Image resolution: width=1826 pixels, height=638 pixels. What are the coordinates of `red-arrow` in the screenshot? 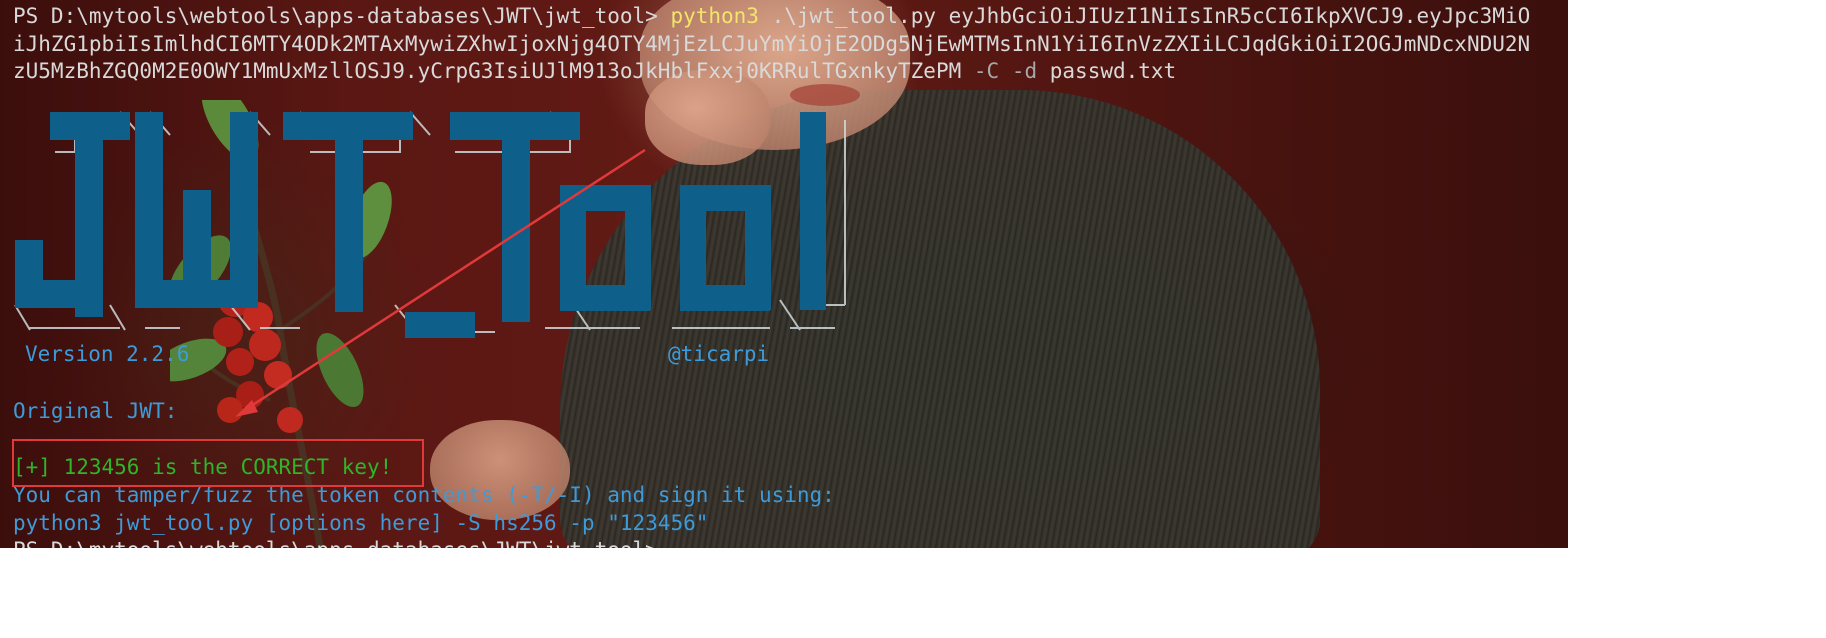 It's located at (440, 282).